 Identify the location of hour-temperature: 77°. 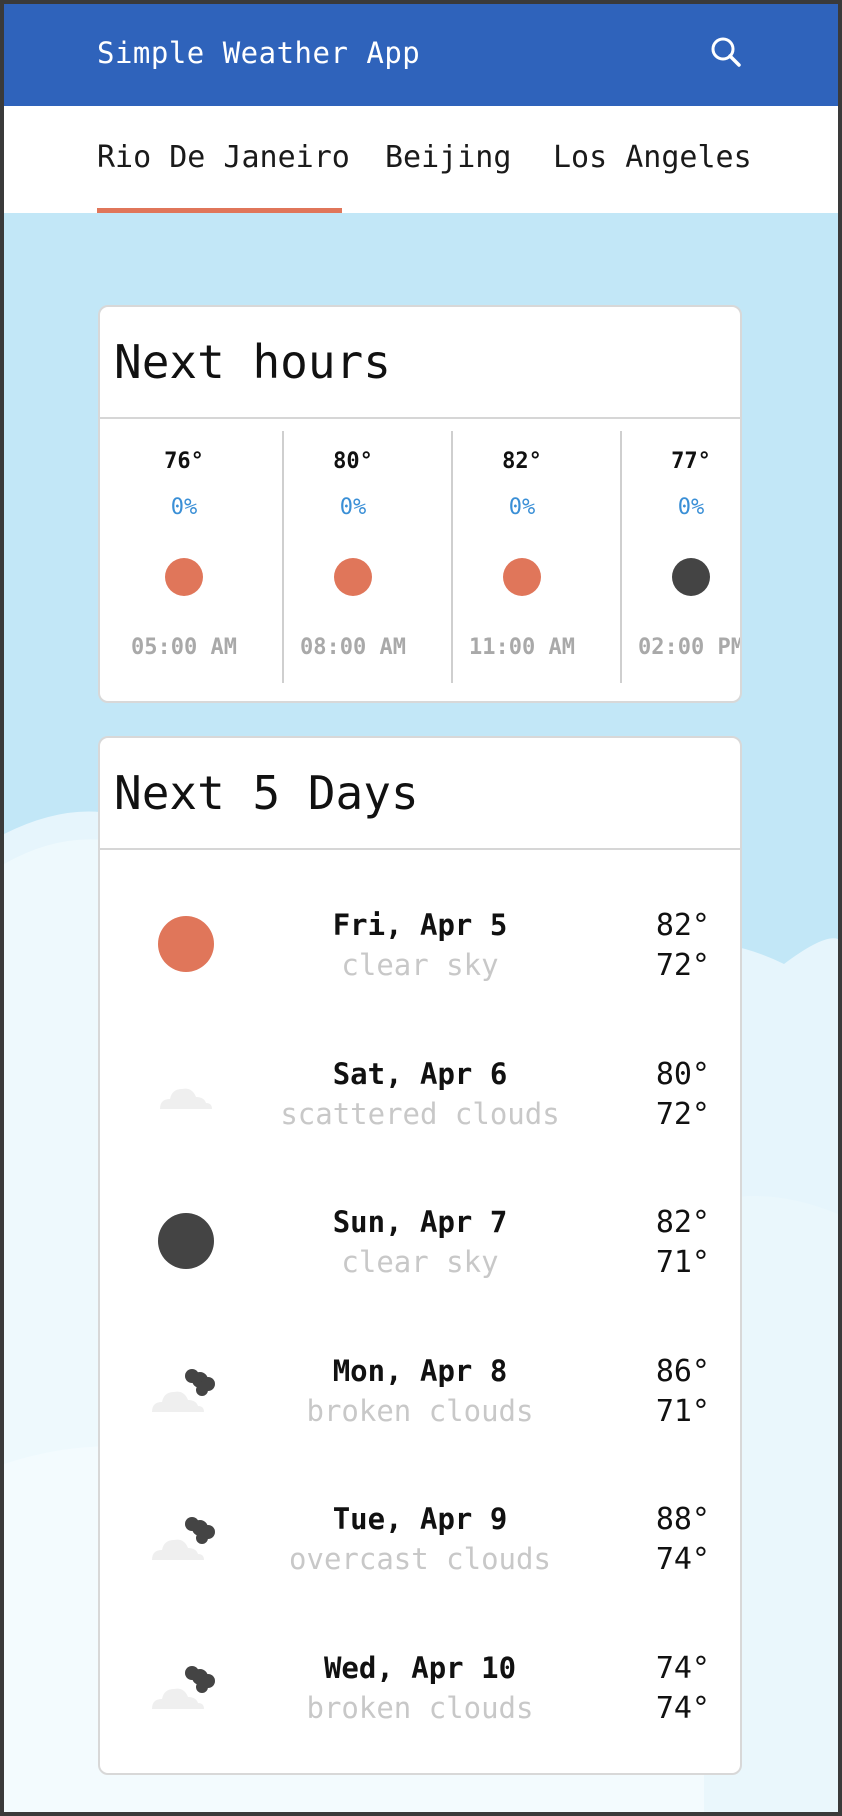
(691, 461).